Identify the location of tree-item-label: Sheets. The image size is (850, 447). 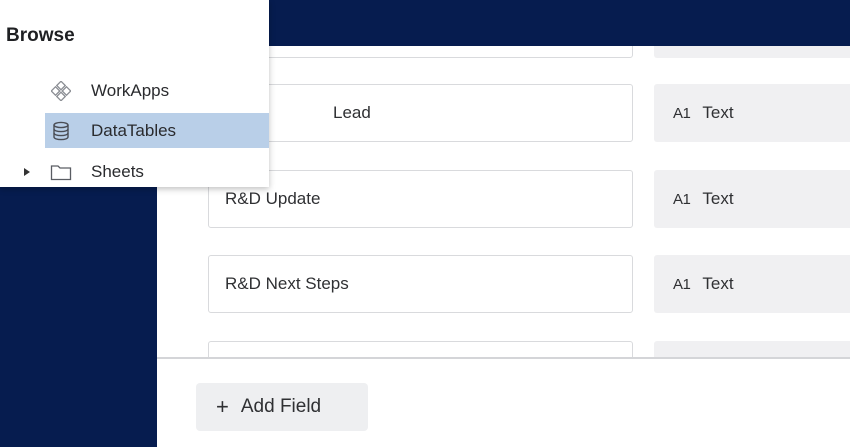
(117, 171).